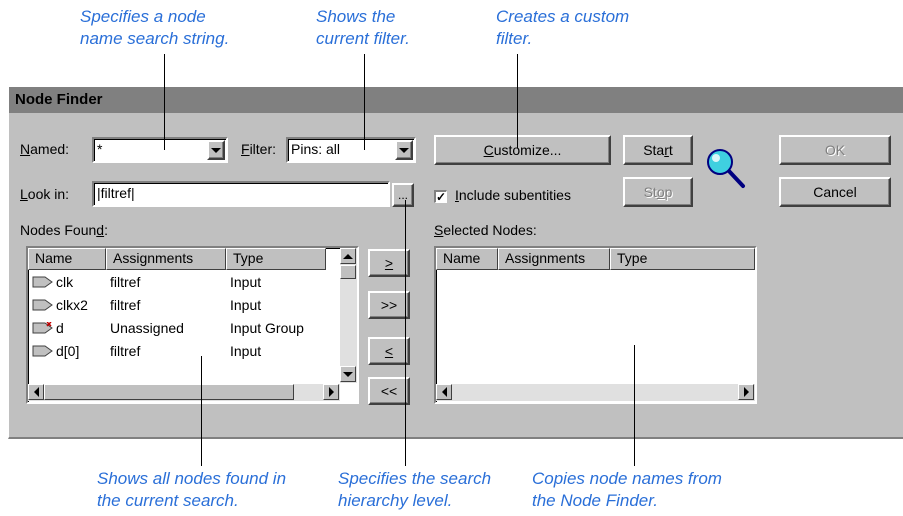 The image size is (903, 516). I want to click on selected-nodes-list: Name Assignments Type, so click(595, 325).